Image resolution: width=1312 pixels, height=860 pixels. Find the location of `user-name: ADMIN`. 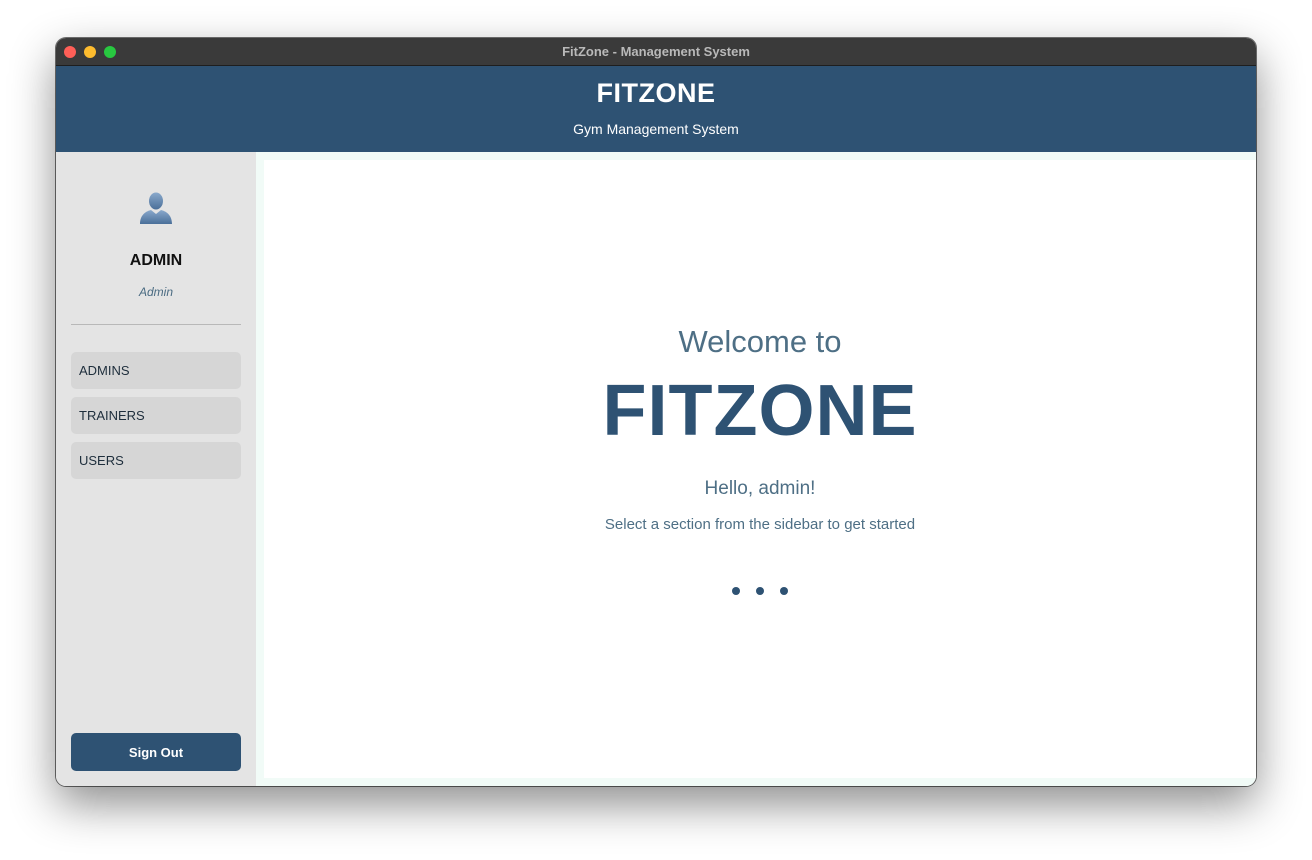

user-name: ADMIN is located at coordinates (156, 260).